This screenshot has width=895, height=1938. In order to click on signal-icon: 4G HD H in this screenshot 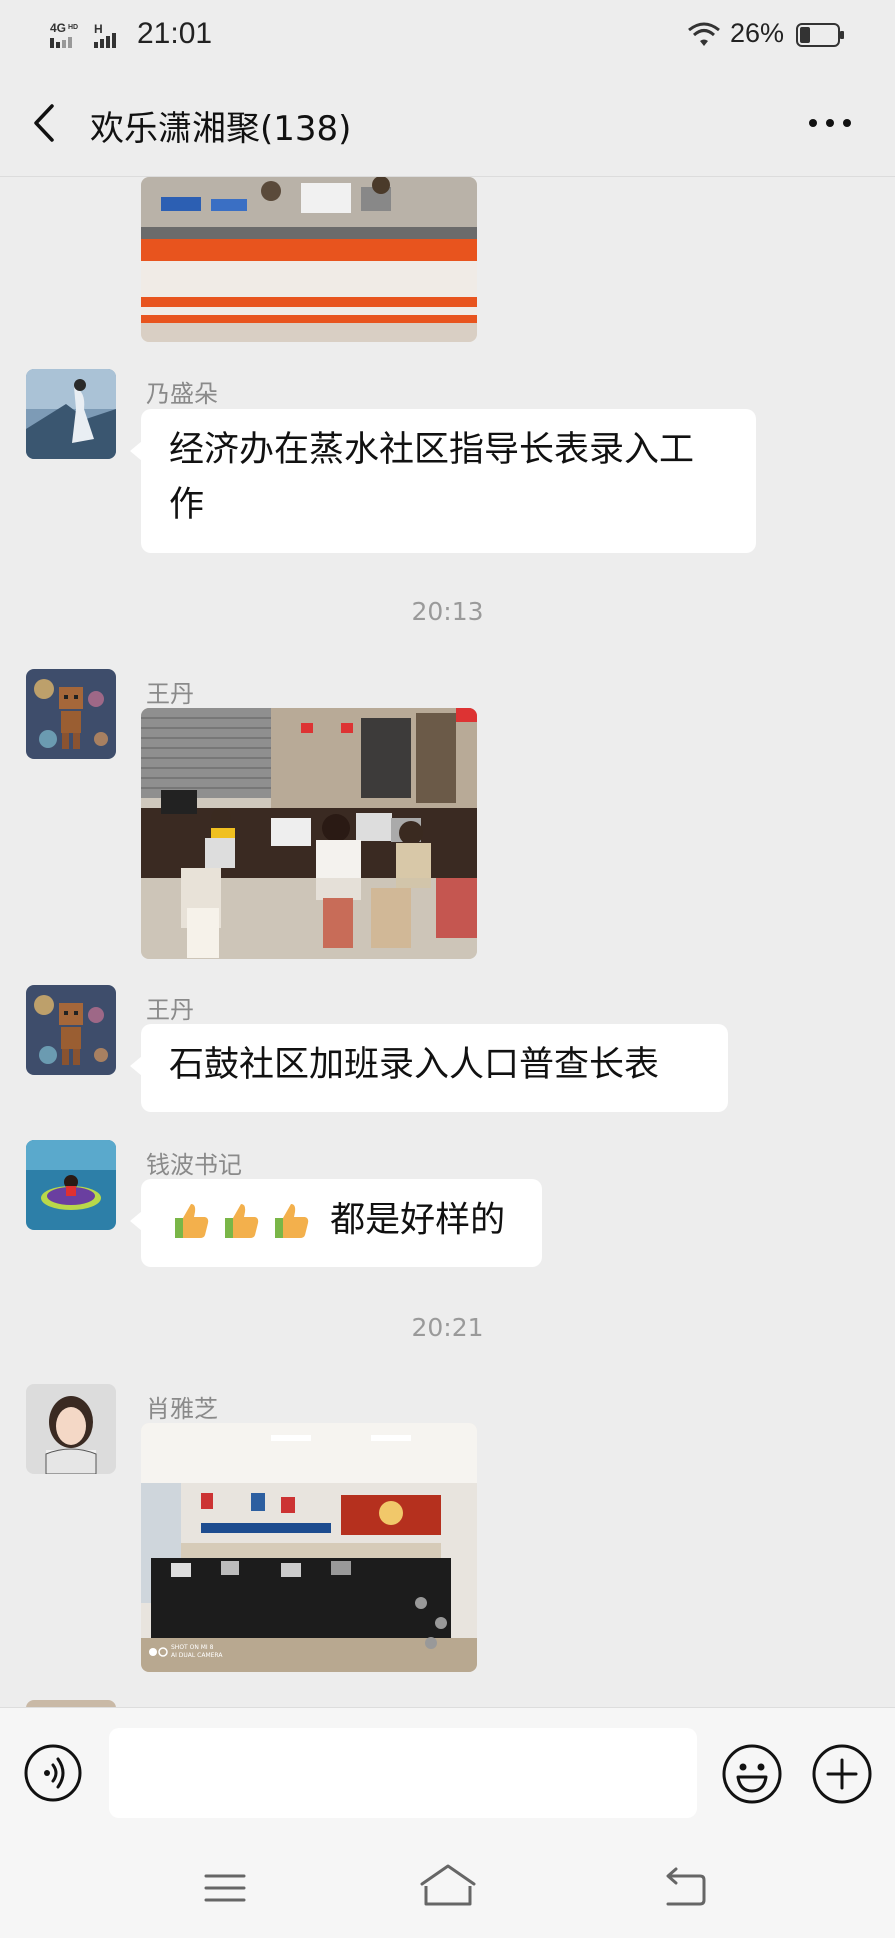, I will do `click(83, 34)`.